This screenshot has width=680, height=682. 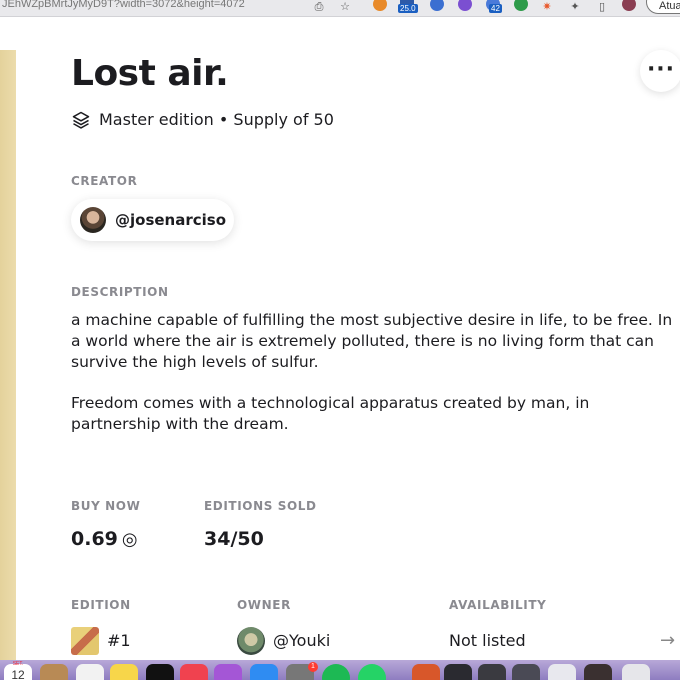 I want to click on creator-profile-link: @josenarciso, so click(x=152, y=220).